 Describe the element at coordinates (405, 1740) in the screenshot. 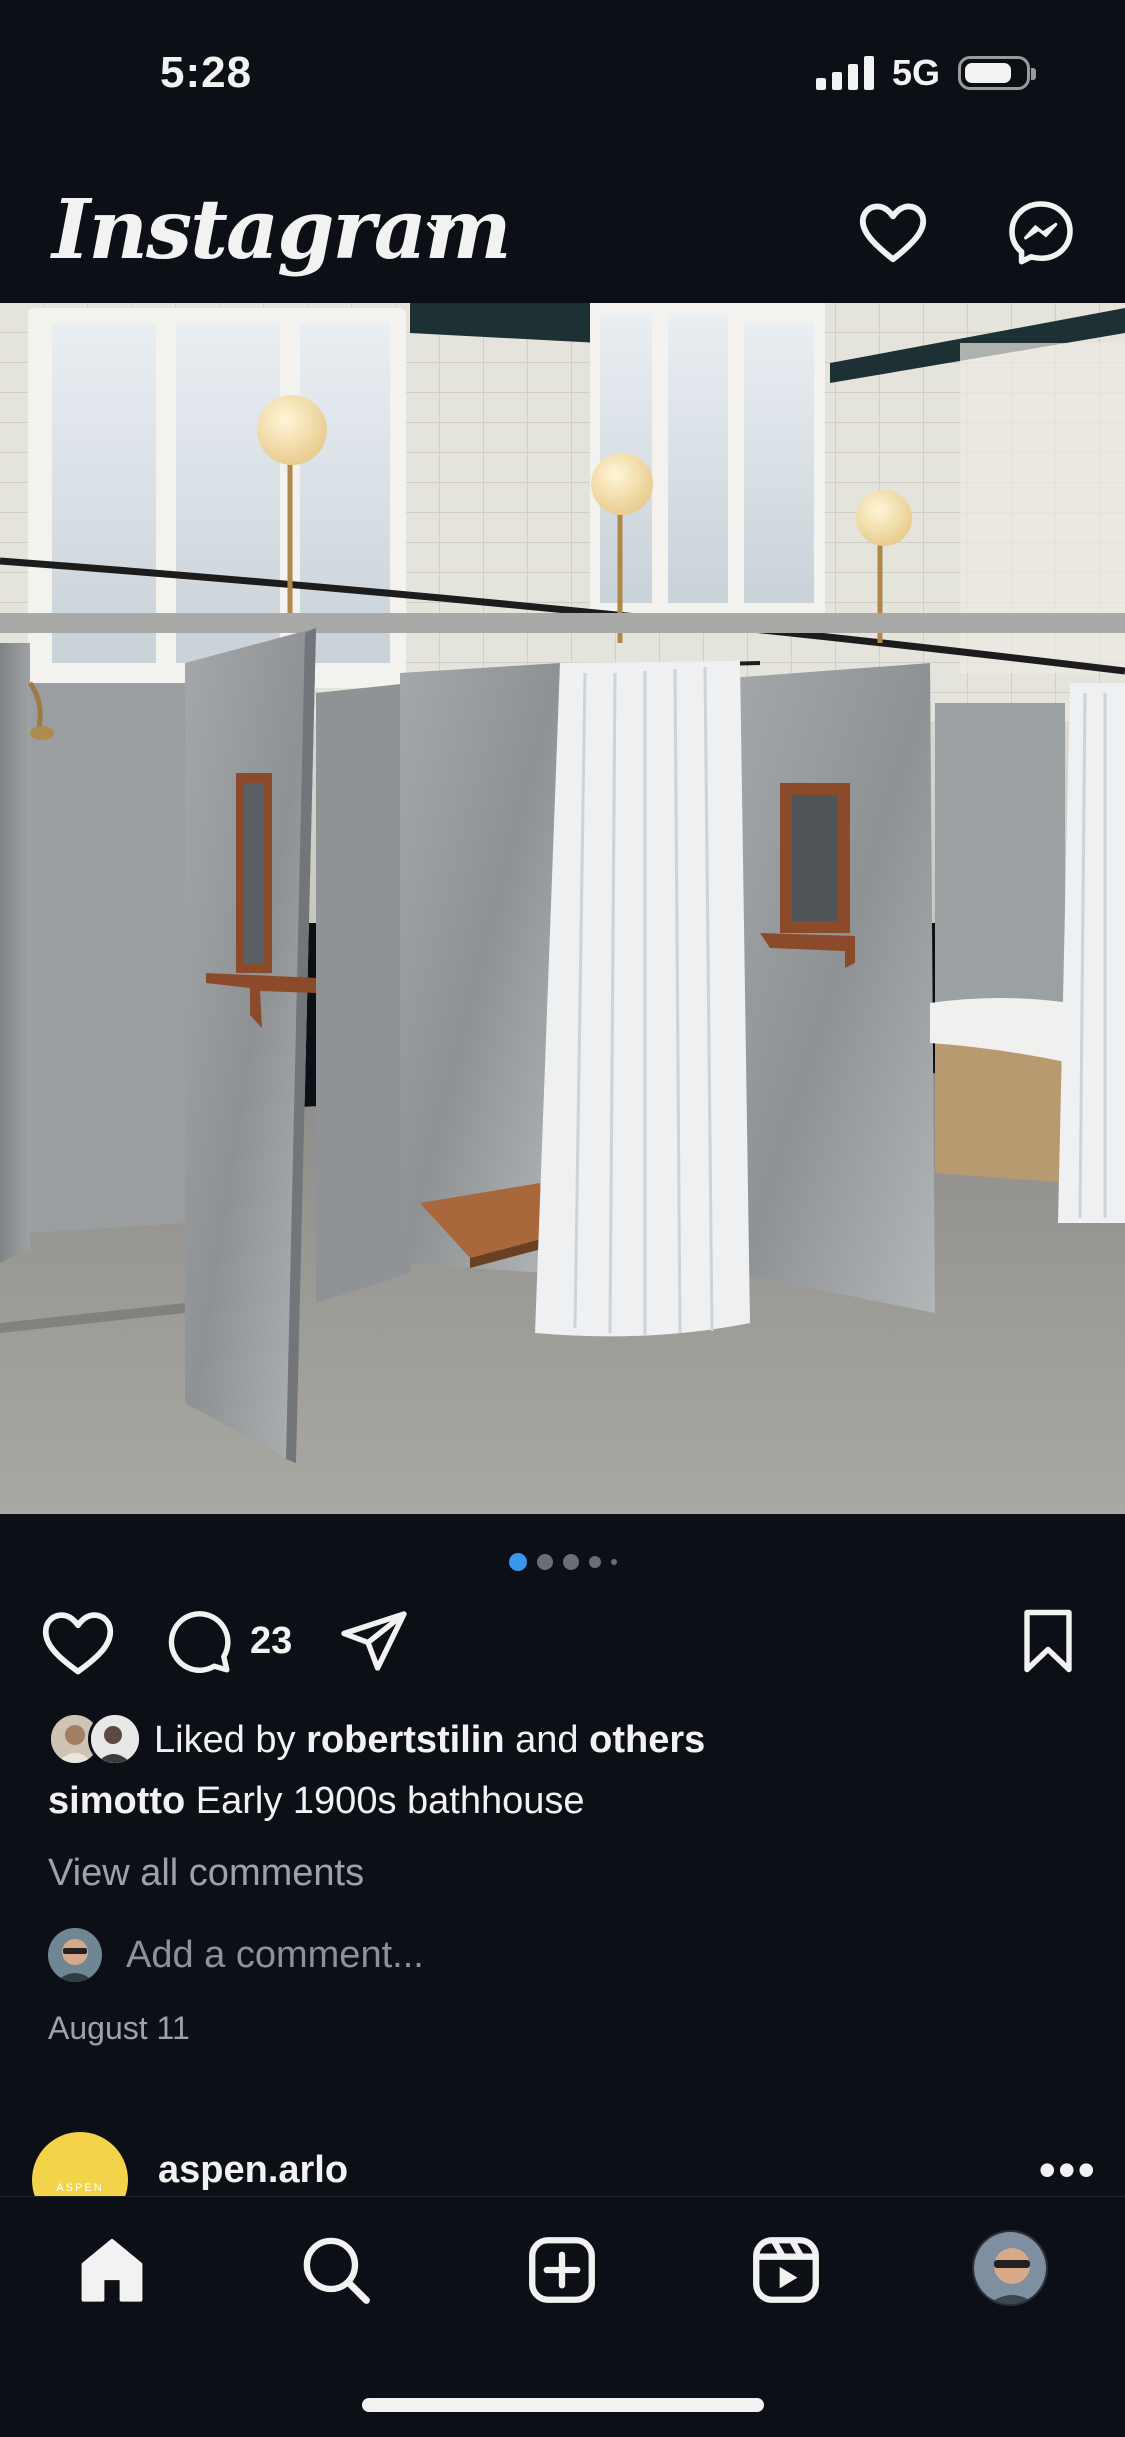

I see `liked-by-user: robertstilin` at that location.